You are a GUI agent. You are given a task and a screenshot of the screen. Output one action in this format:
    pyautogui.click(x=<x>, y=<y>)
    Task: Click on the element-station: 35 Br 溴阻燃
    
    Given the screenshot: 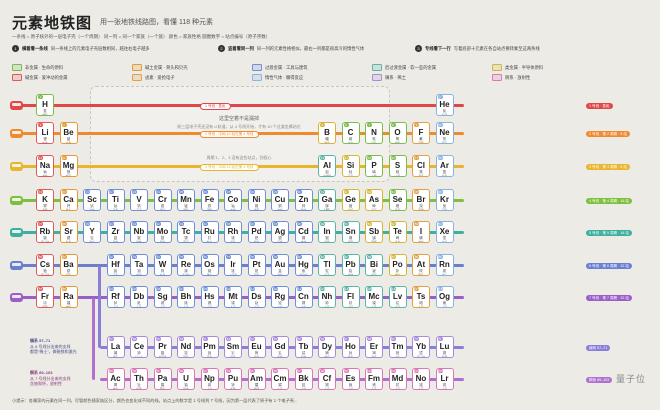 What is the action you would take?
    pyautogui.click(x=421, y=200)
    